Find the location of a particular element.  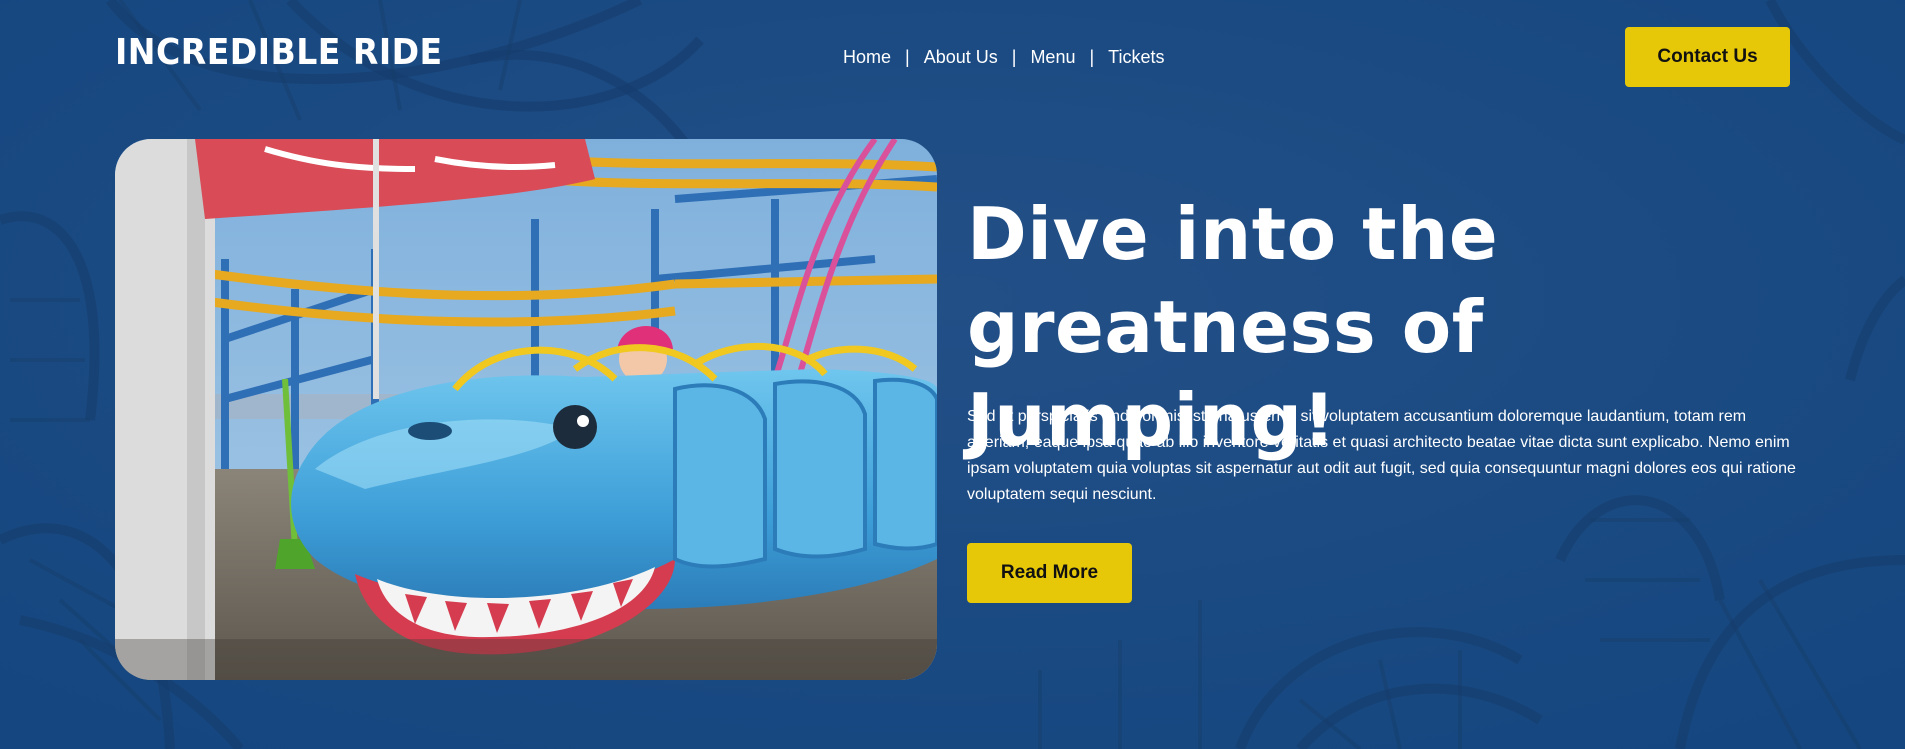

main-nav: Home | About Us | Menu | Tickets is located at coordinates (1004, 57).